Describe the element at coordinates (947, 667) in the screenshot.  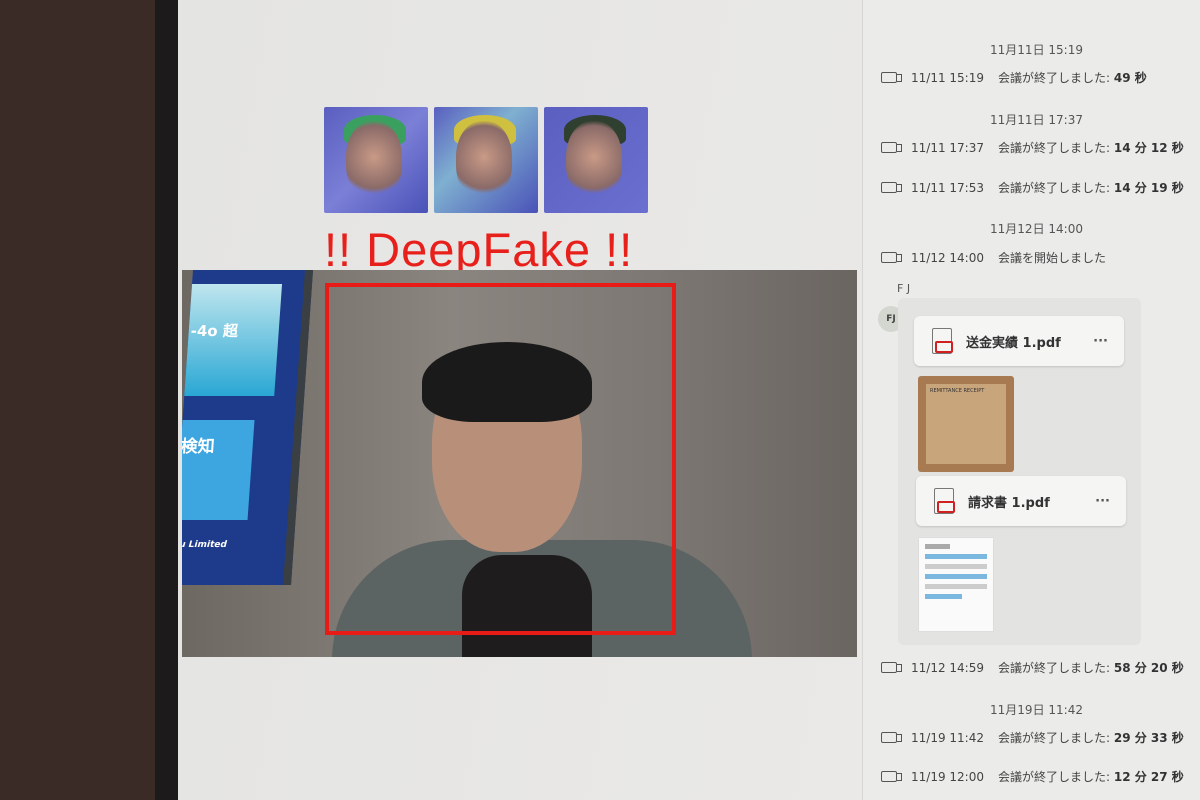
I see `event-time: 11/12 14:59` at that location.